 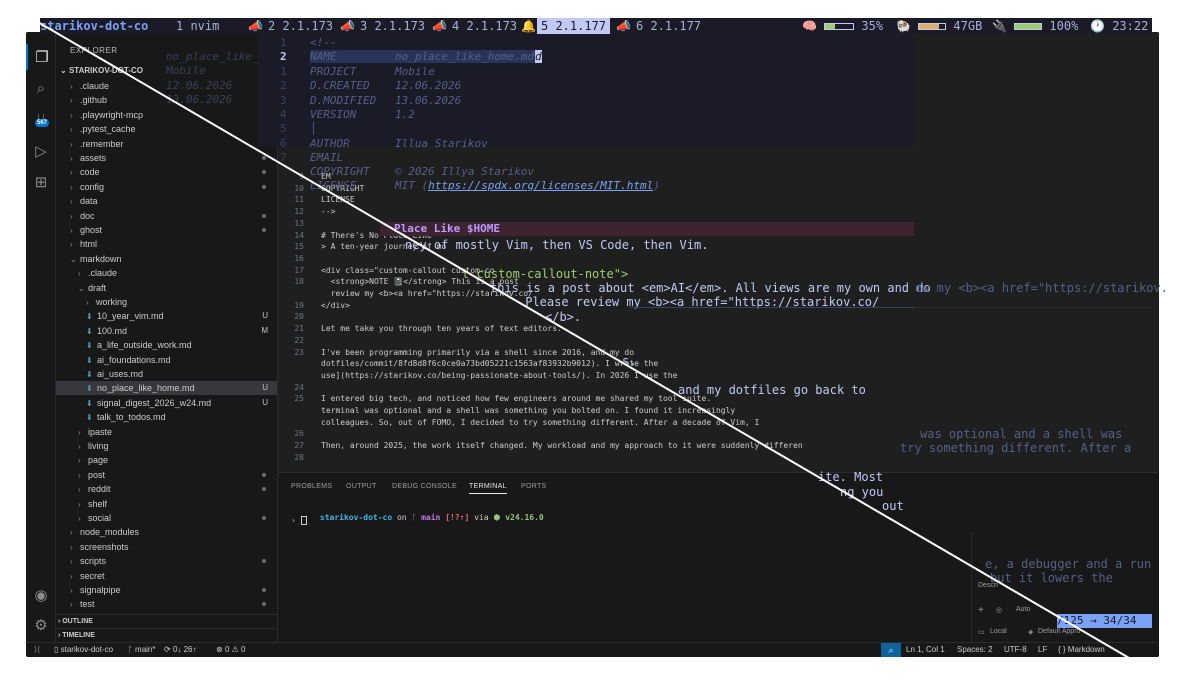 I want to click on nvim-line-number: 6, so click(x=283, y=143).